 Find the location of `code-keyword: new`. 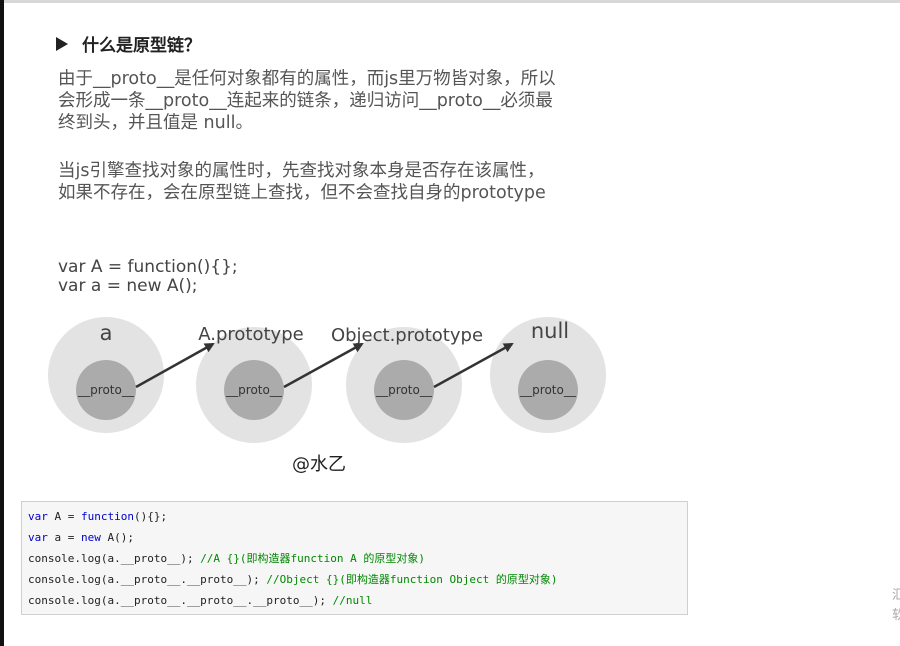

code-keyword: new is located at coordinates (91, 537).